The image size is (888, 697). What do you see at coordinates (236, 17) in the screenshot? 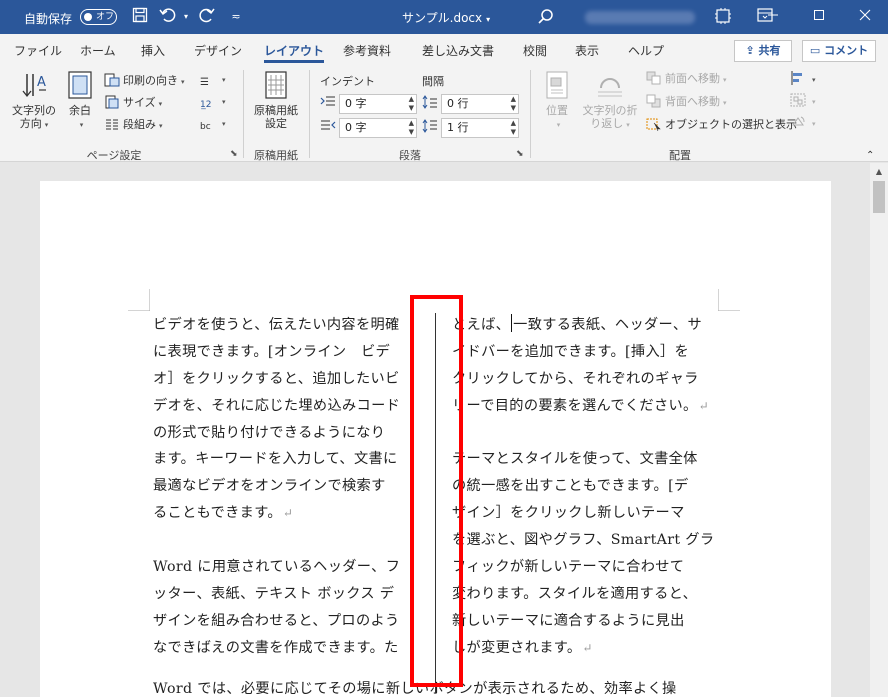
I see `customize-qat-icon: ≂` at bounding box center [236, 17].